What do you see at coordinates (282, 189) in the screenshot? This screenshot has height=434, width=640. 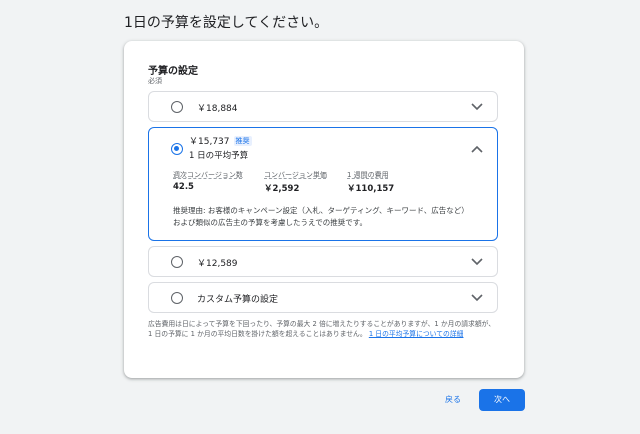 I see `metric-value-cpa: ￥2,592` at bounding box center [282, 189].